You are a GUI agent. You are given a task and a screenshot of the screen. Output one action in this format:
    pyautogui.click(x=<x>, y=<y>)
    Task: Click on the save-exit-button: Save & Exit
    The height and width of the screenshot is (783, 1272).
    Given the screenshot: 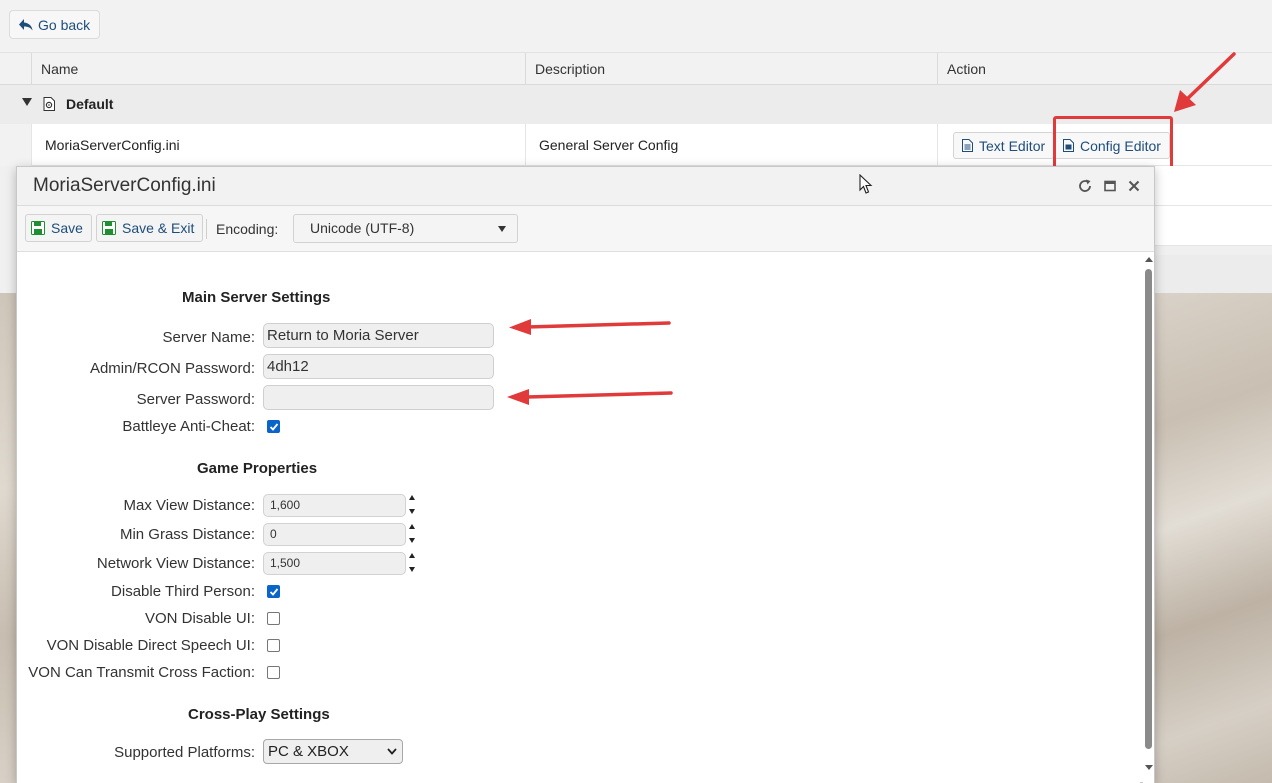 What is the action you would take?
    pyautogui.click(x=150, y=228)
    